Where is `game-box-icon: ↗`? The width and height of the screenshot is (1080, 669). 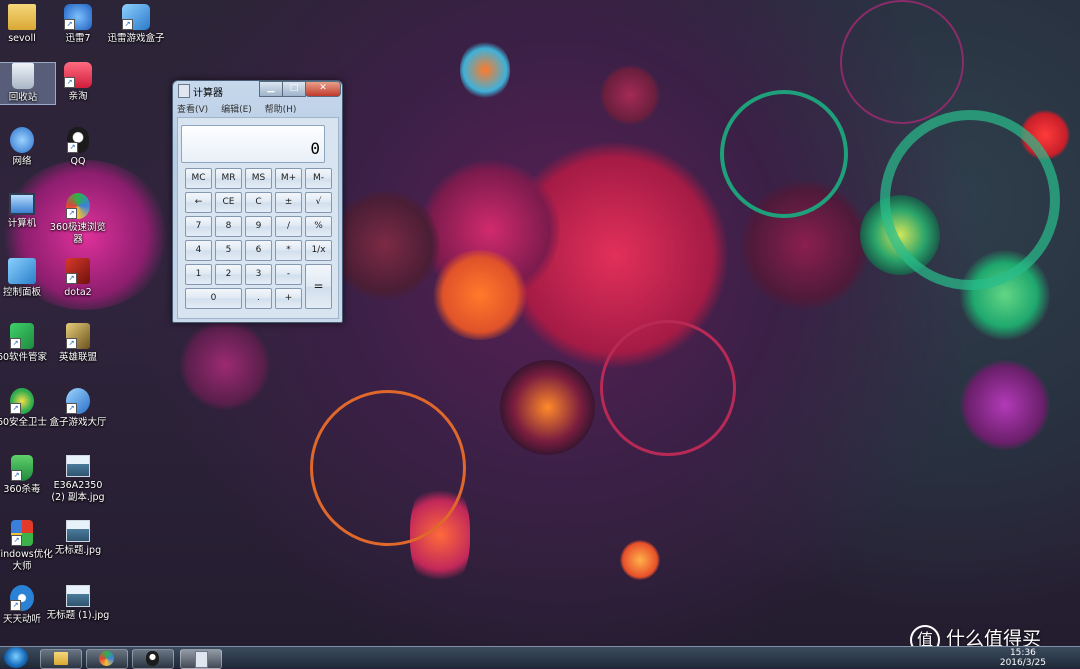 game-box-icon: ↗ is located at coordinates (136, 17).